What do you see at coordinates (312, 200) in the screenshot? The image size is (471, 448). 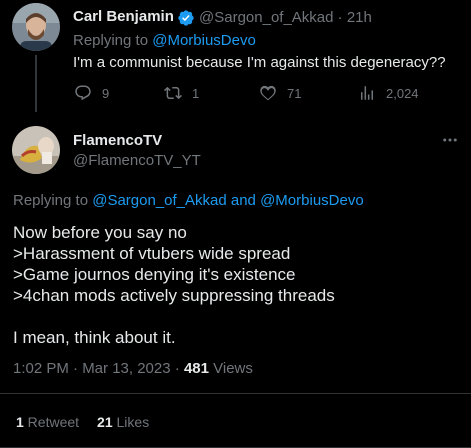 I see `mention-link-morbius: @MorbiusDevo` at bounding box center [312, 200].